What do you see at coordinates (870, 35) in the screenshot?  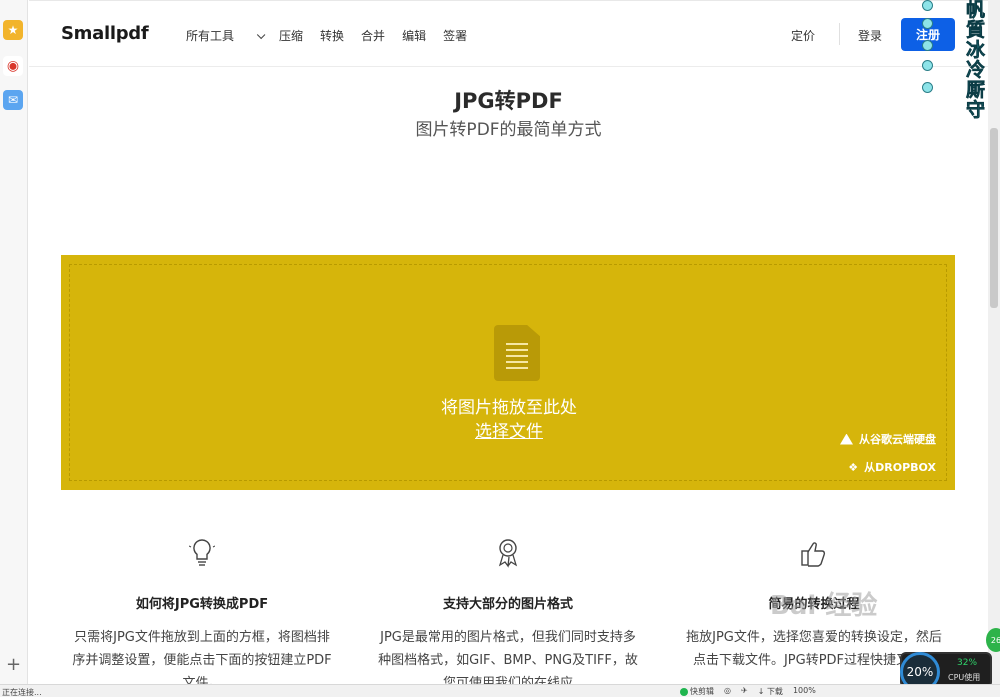 I see `login-link: 登录` at bounding box center [870, 35].